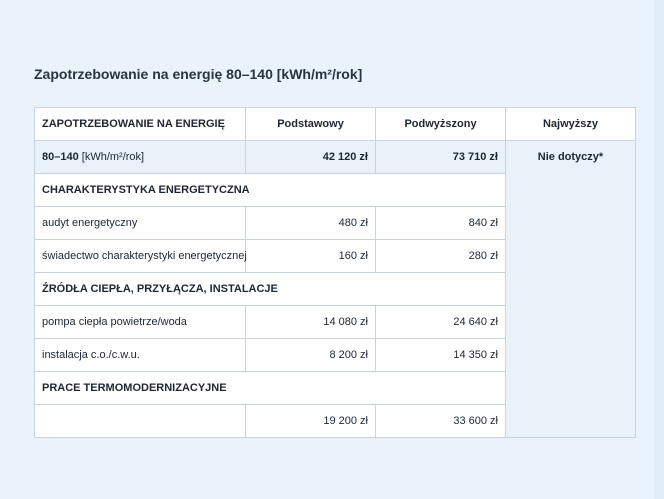  I want to click on row-label: świadectwo charakterystyki energetycznej, so click(140, 256).